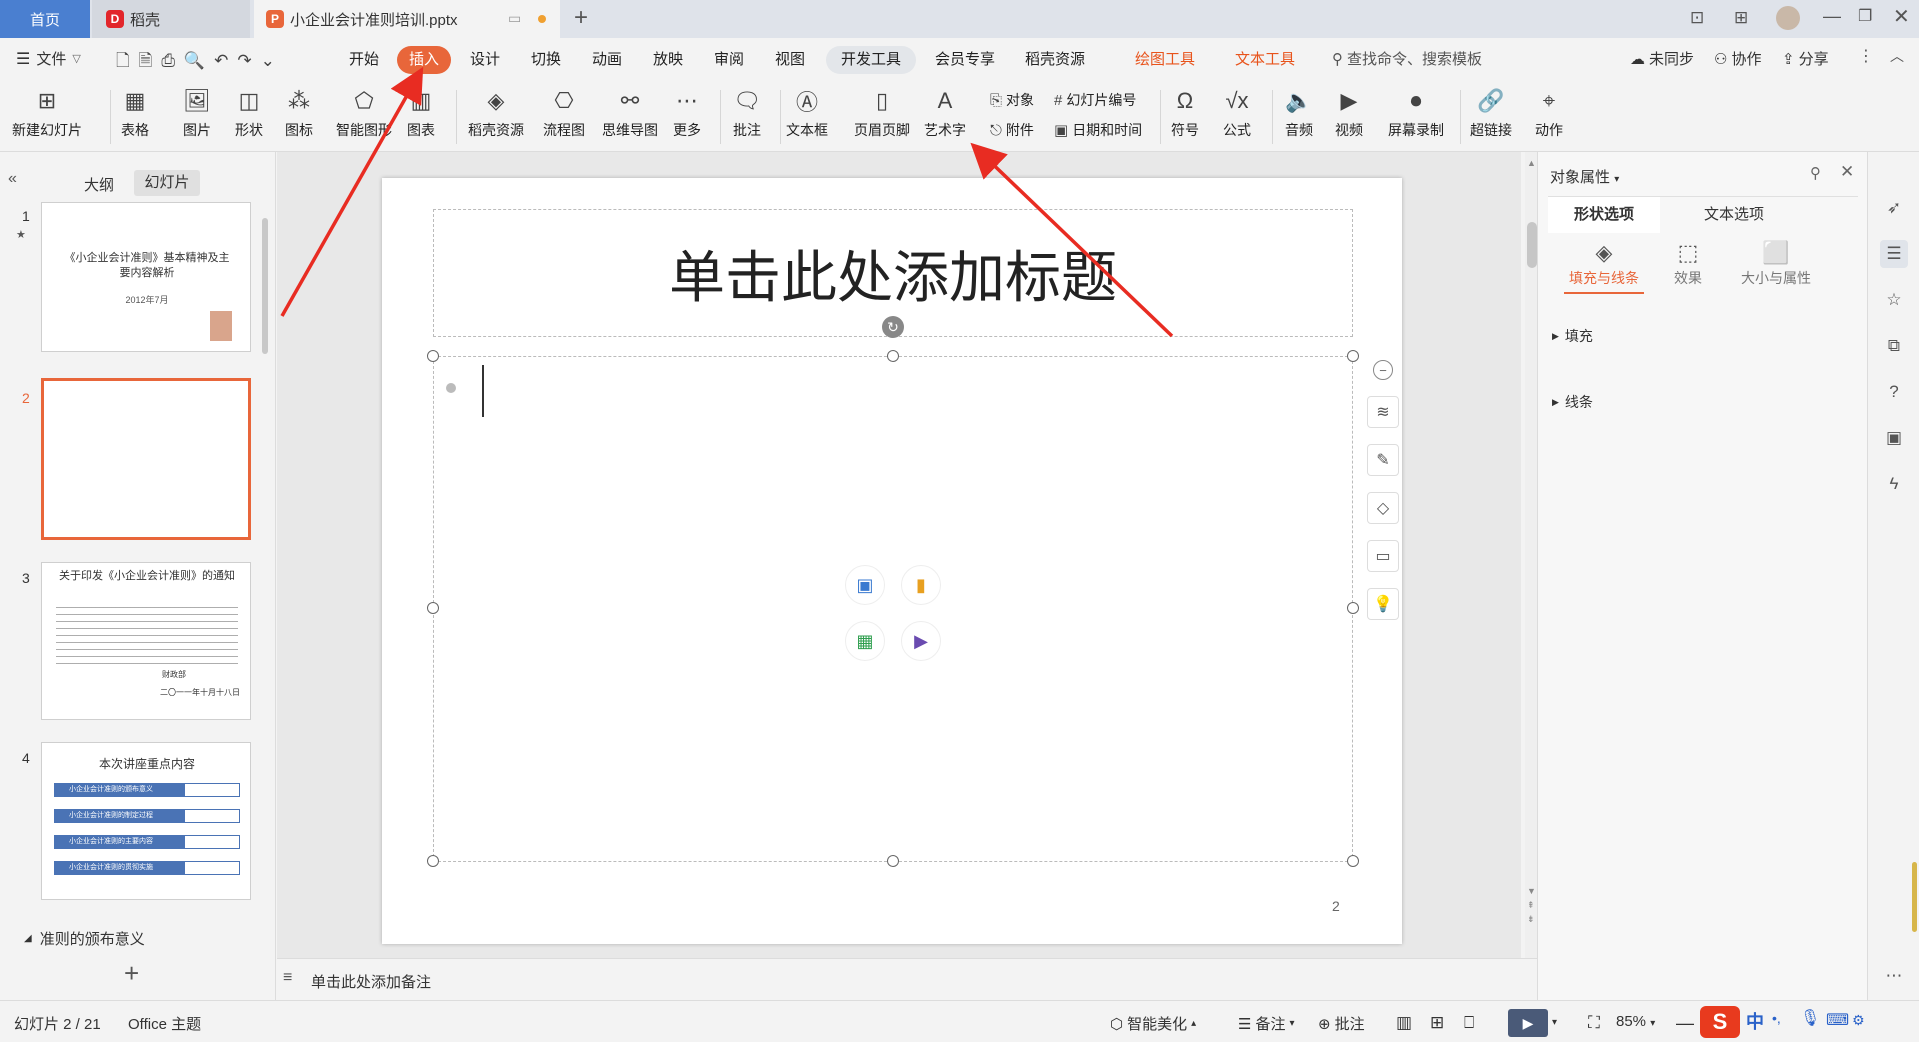  I want to click on smart-beautify-button: ⬡ 智能美化 ▴, so click(1153, 1023).